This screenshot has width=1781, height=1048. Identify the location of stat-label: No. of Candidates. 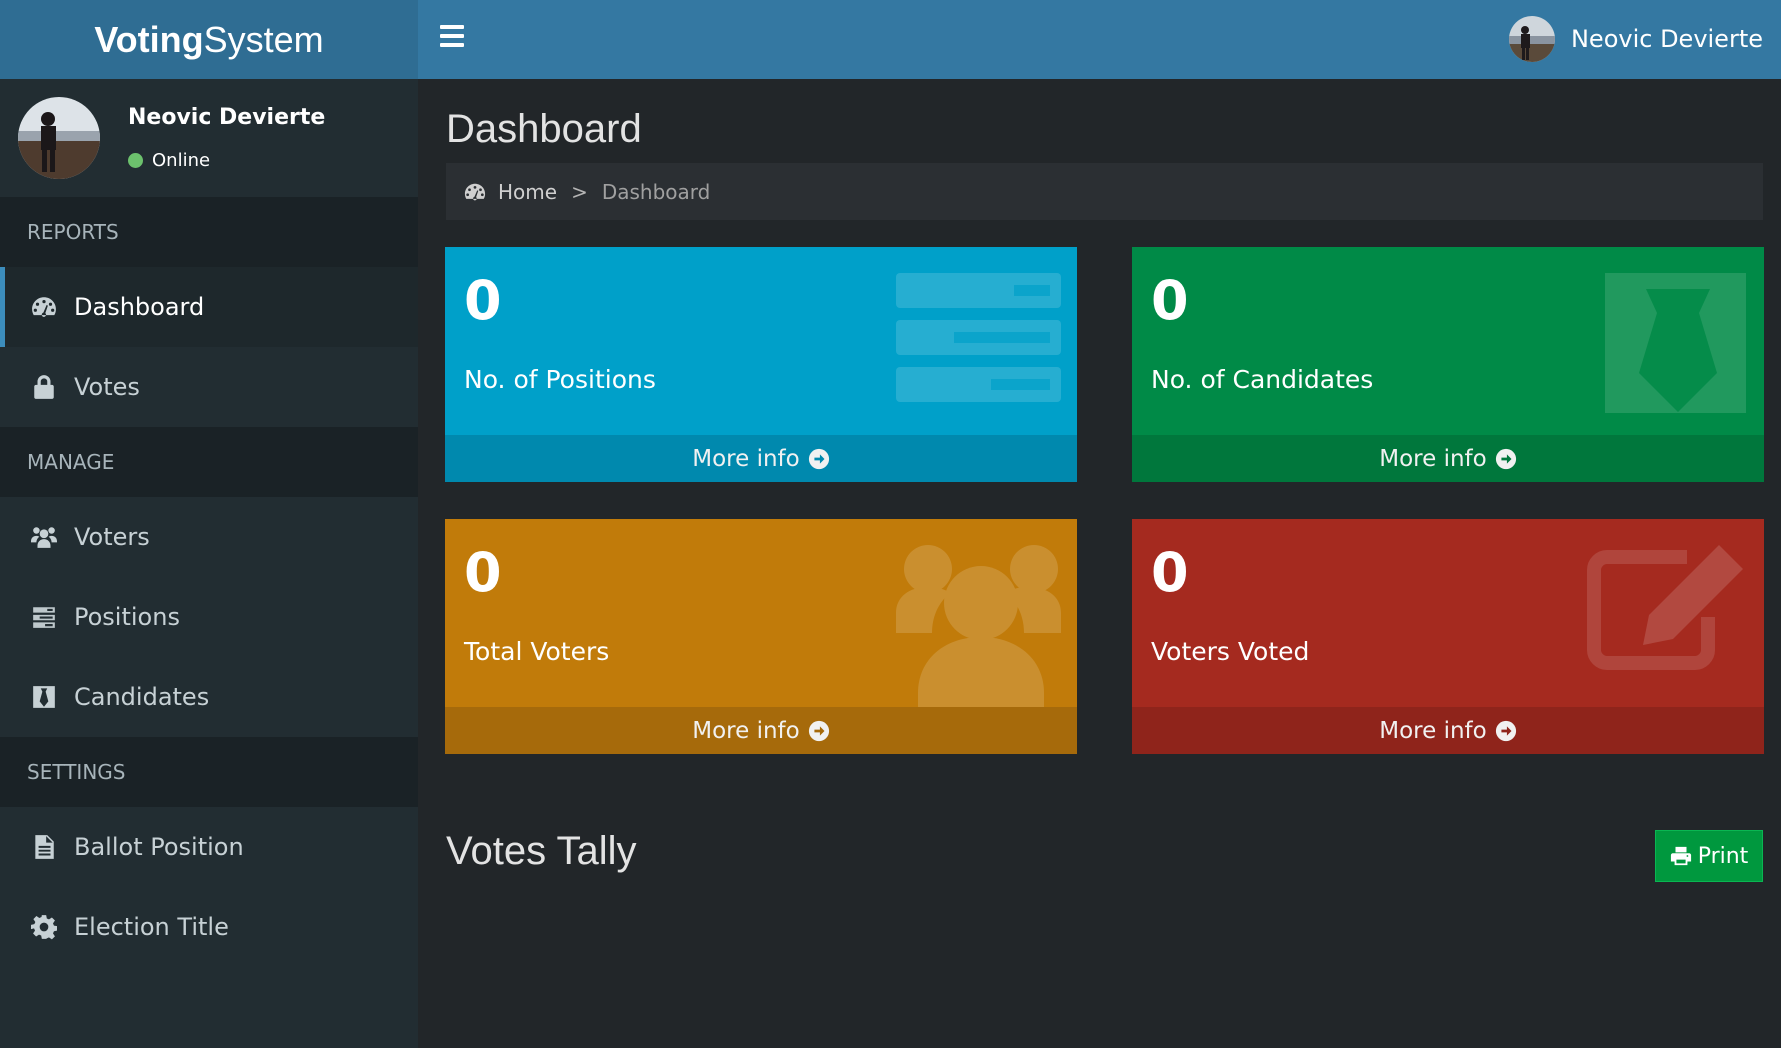
(1262, 379).